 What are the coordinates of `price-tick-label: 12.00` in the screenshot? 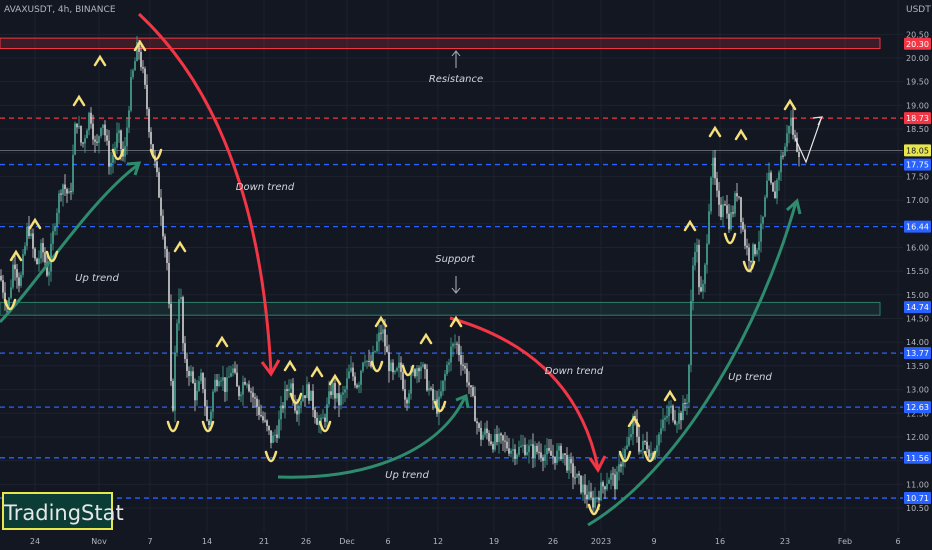 It's located at (917, 437).